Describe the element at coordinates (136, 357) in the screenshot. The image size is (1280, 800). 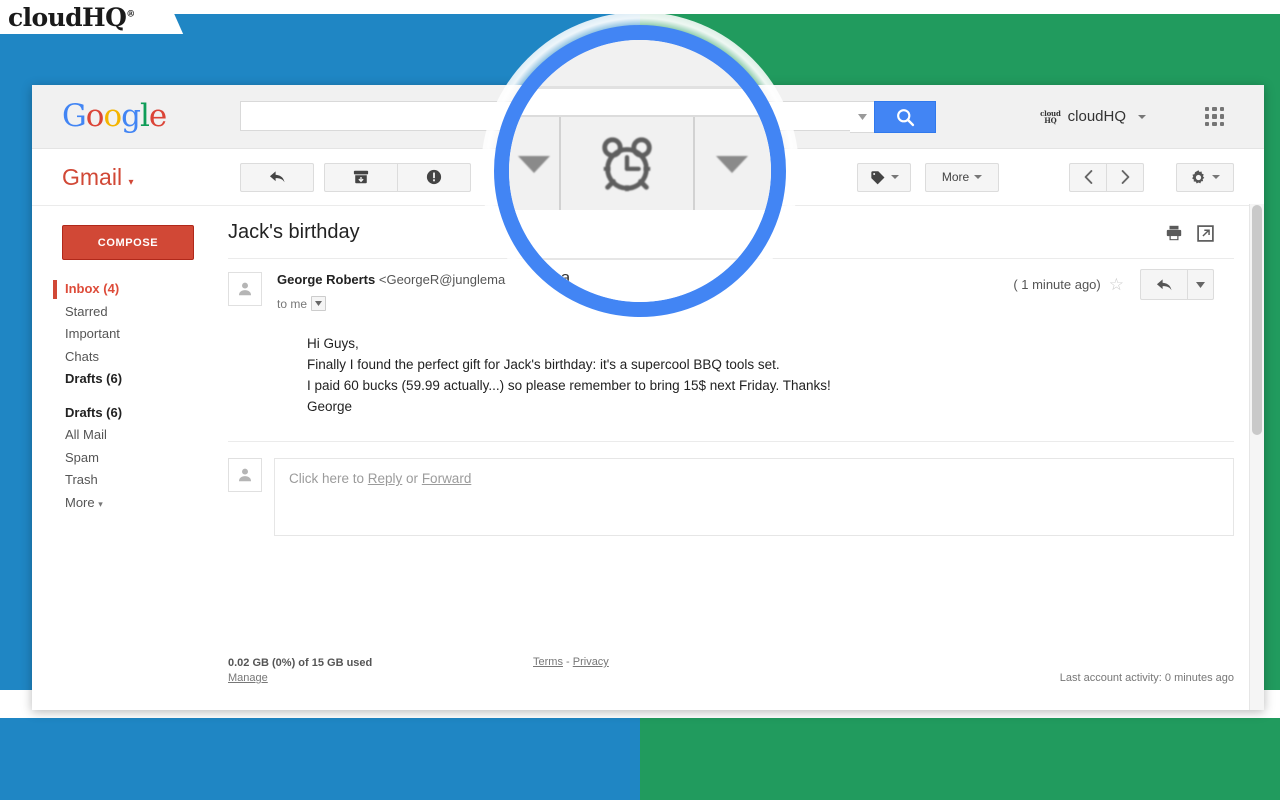
I see `sidebar-item-chats: Chats` at that location.